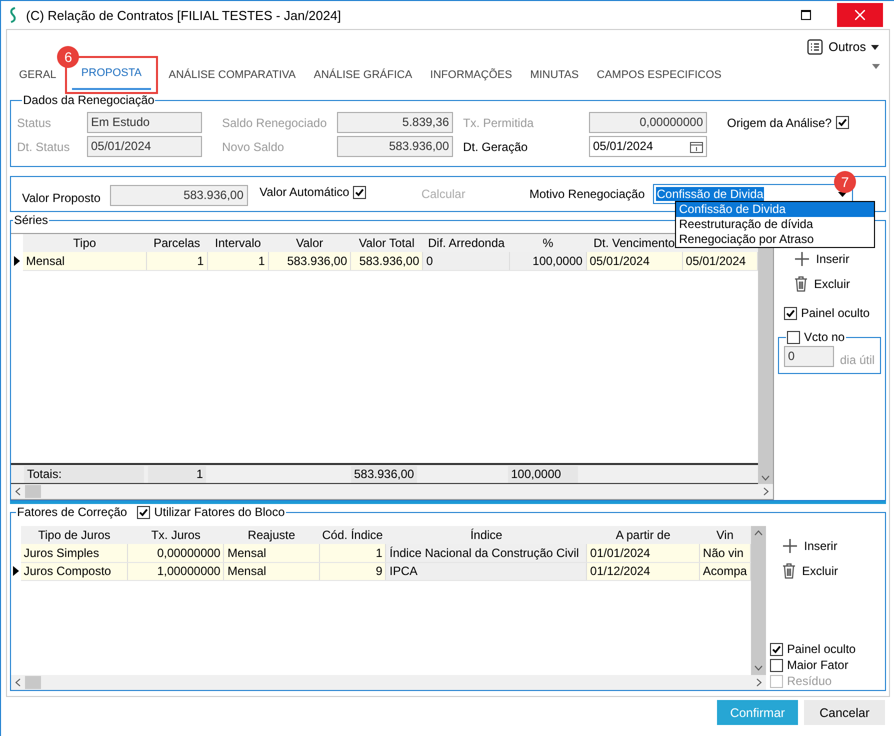  I want to click on column-header: Índice, so click(486, 535).